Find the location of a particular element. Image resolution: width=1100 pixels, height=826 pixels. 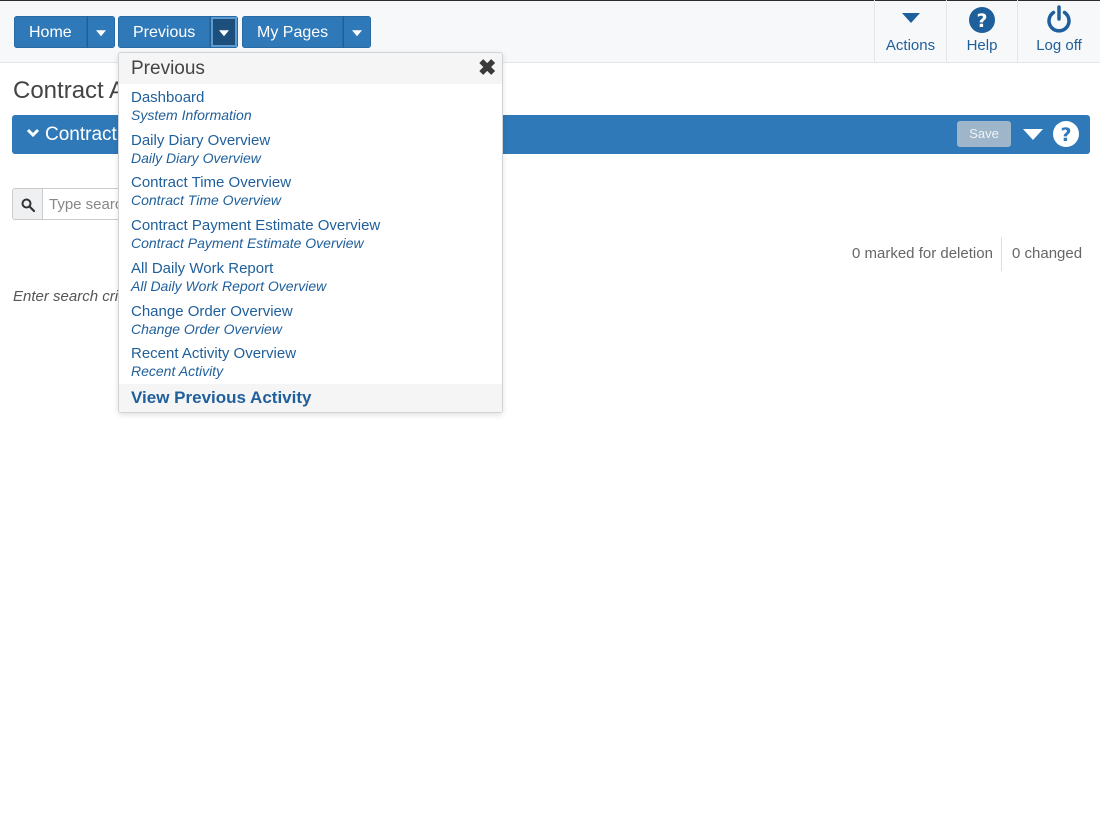

home-button-group: Home is located at coordinates (64, 32).